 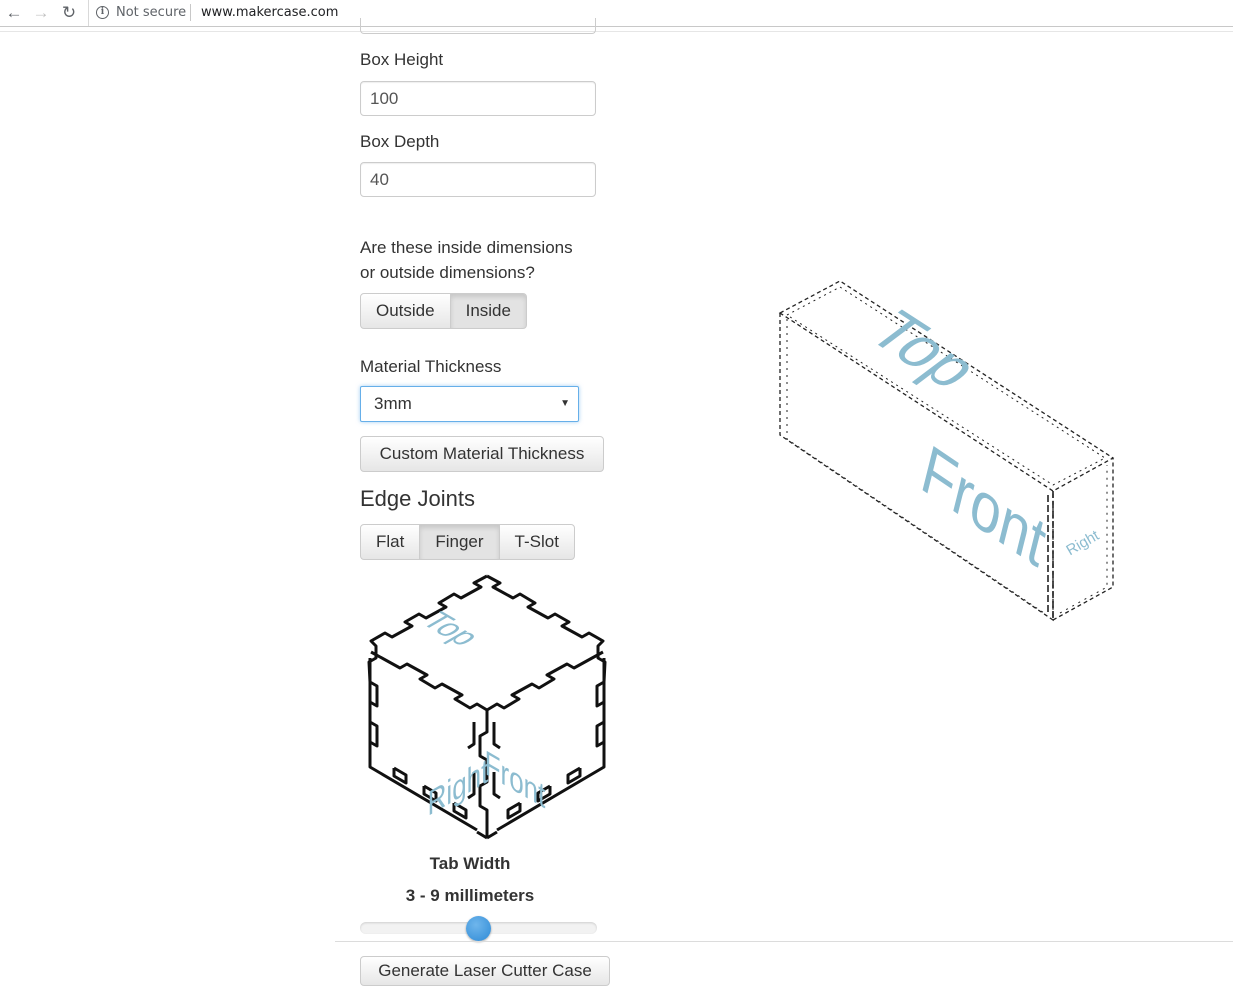 I want to click on browser-toolbar: ← → ↻ i Not secure www.makercase.com, so click(x=616, y=13).